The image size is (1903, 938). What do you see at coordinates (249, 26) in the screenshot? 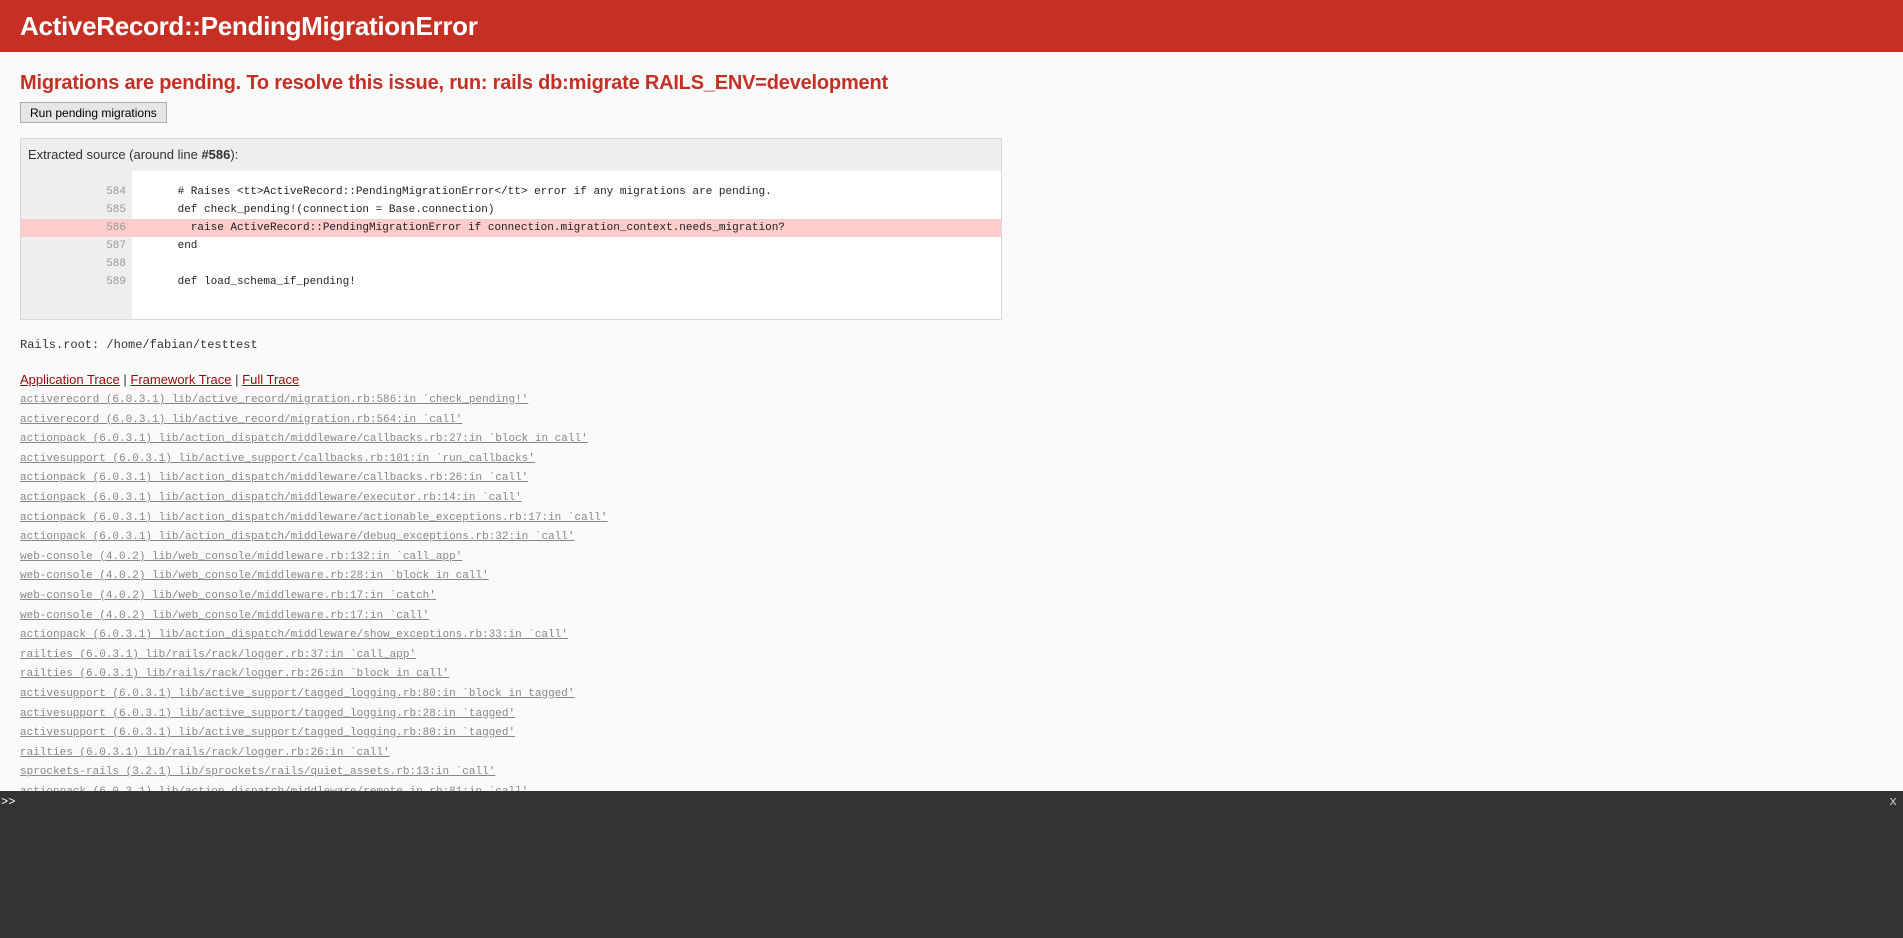
I see `error-title: ActiveRecord::PendingMigrationError` at bounding box center [249, 26].